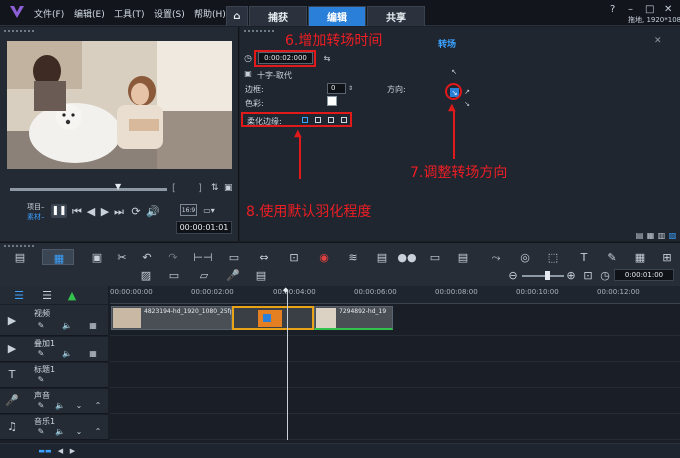 The image size is (680, 458). Describe the element at coordinates (454, 72) in the screenshot. I see `direction-up-left-icon: ↖` at that location.